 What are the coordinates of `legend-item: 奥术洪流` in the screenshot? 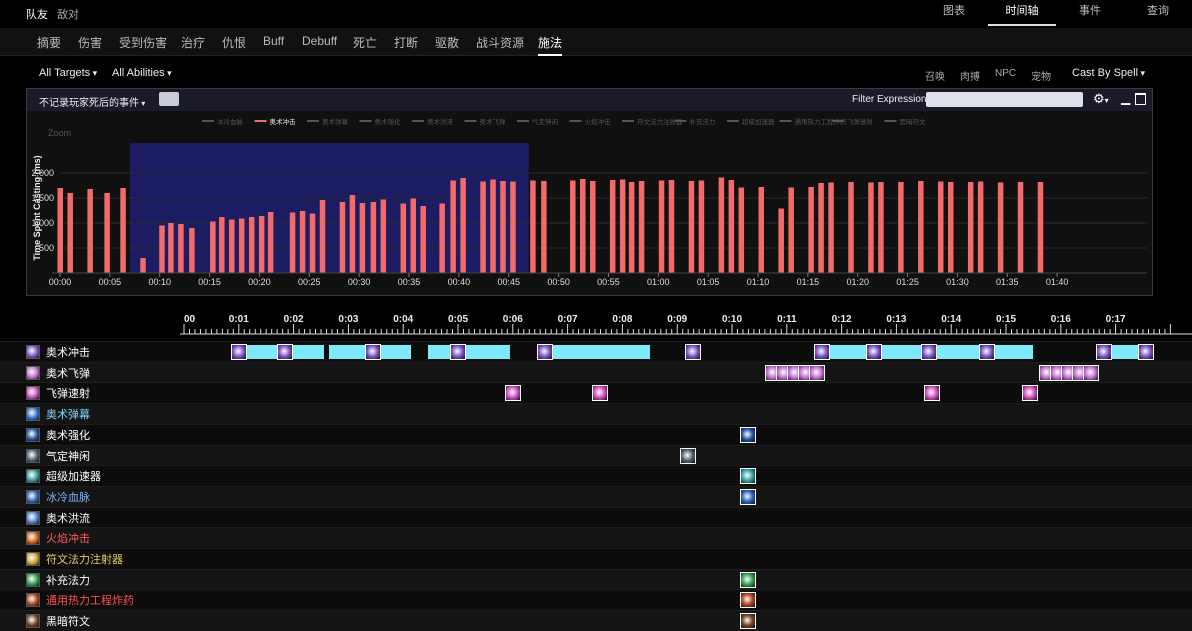 It's located at (433, 121).